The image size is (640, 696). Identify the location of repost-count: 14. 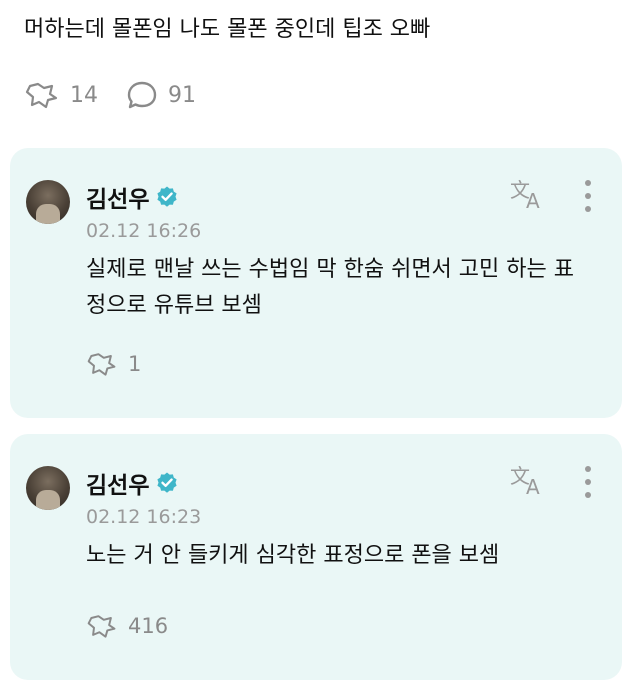
(84, 95).